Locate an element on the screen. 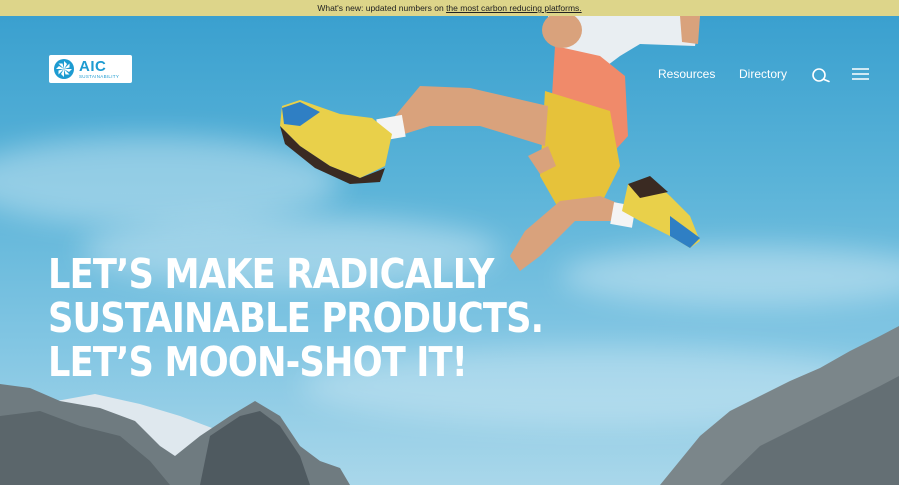 The width and height of the screenshot is (899, 485). logo-text: AIC SUSTAINABILITY is located at coordinates (99, 69).